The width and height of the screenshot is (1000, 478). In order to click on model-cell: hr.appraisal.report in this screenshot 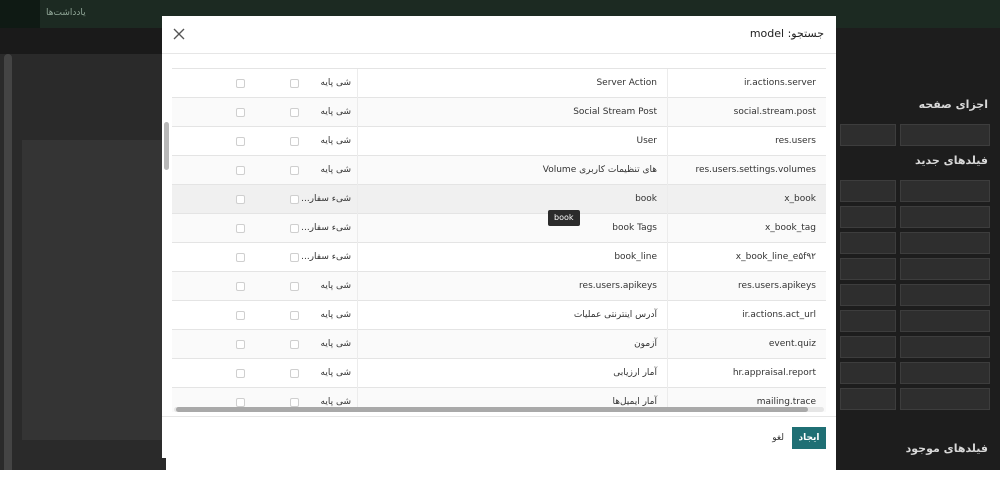, I will do `click(774, 373)`.